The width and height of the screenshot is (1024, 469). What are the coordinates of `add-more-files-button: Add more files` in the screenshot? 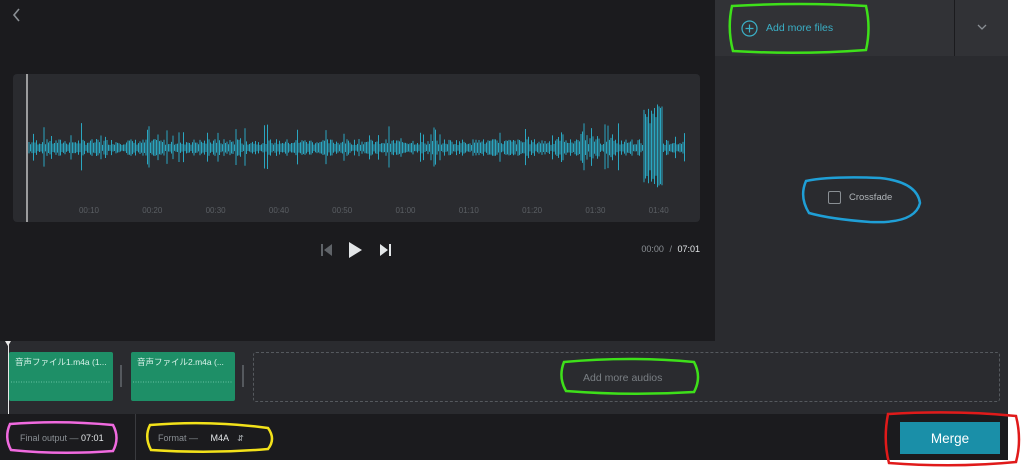 It's located at (834, 28).